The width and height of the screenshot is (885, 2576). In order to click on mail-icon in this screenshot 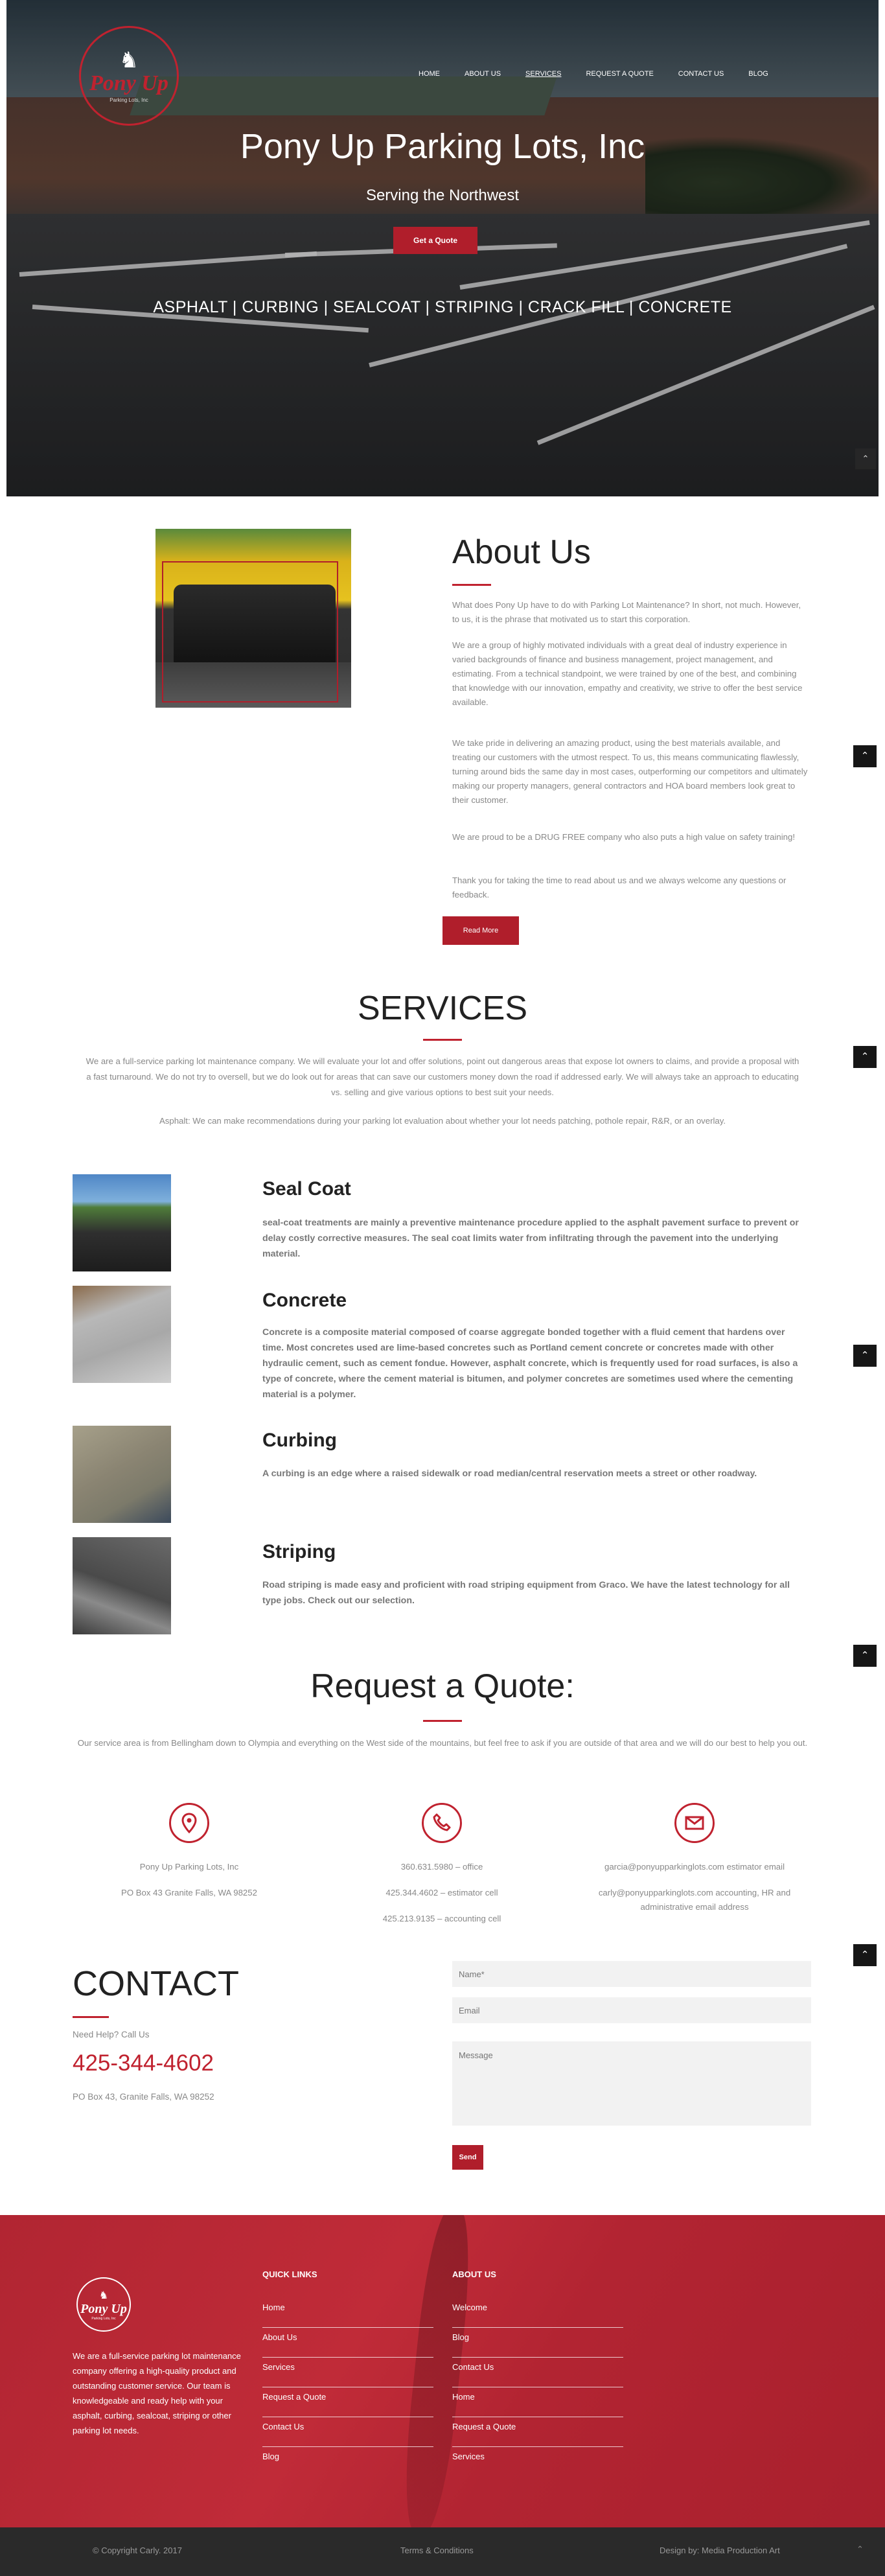, I will do `click(694, 1823)`.